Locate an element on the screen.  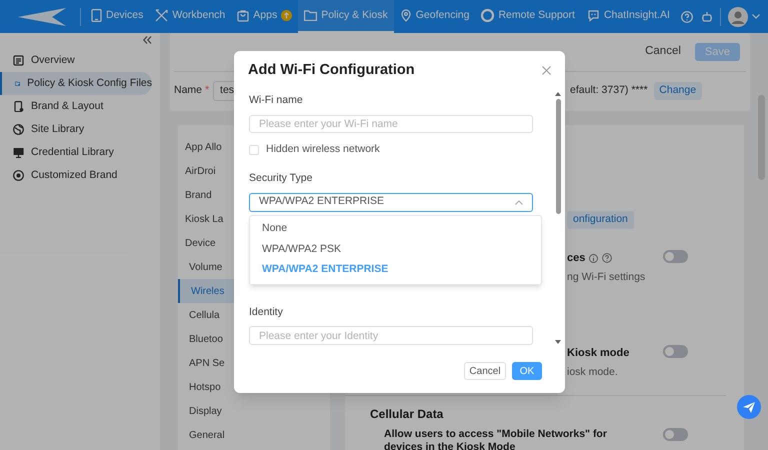
dialog-title: Add Wi-Fi Configuration is located at coordinates (331, 70).